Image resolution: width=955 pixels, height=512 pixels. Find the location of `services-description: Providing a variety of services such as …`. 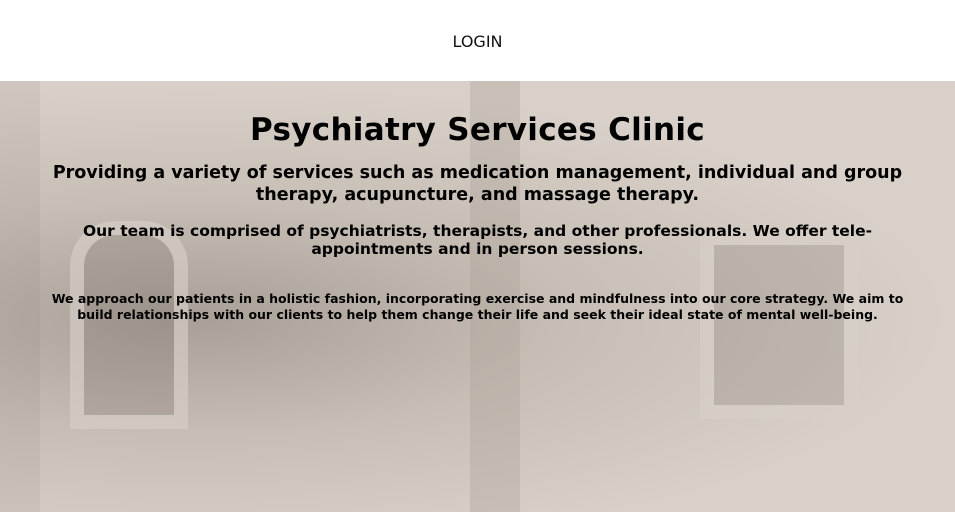

services-description: Providing a variety of services such as … is located at coordinates (477, 184).